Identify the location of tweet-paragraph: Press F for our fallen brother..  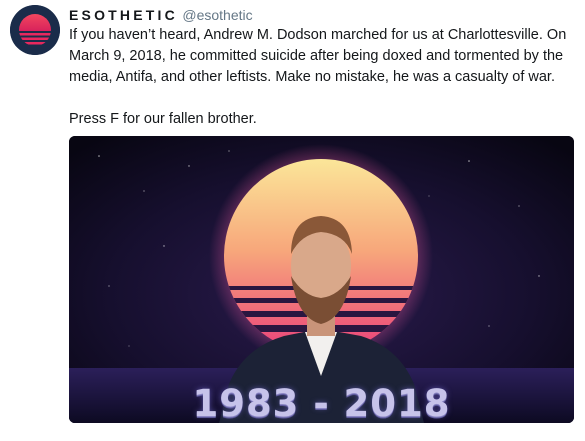
(163, 119).